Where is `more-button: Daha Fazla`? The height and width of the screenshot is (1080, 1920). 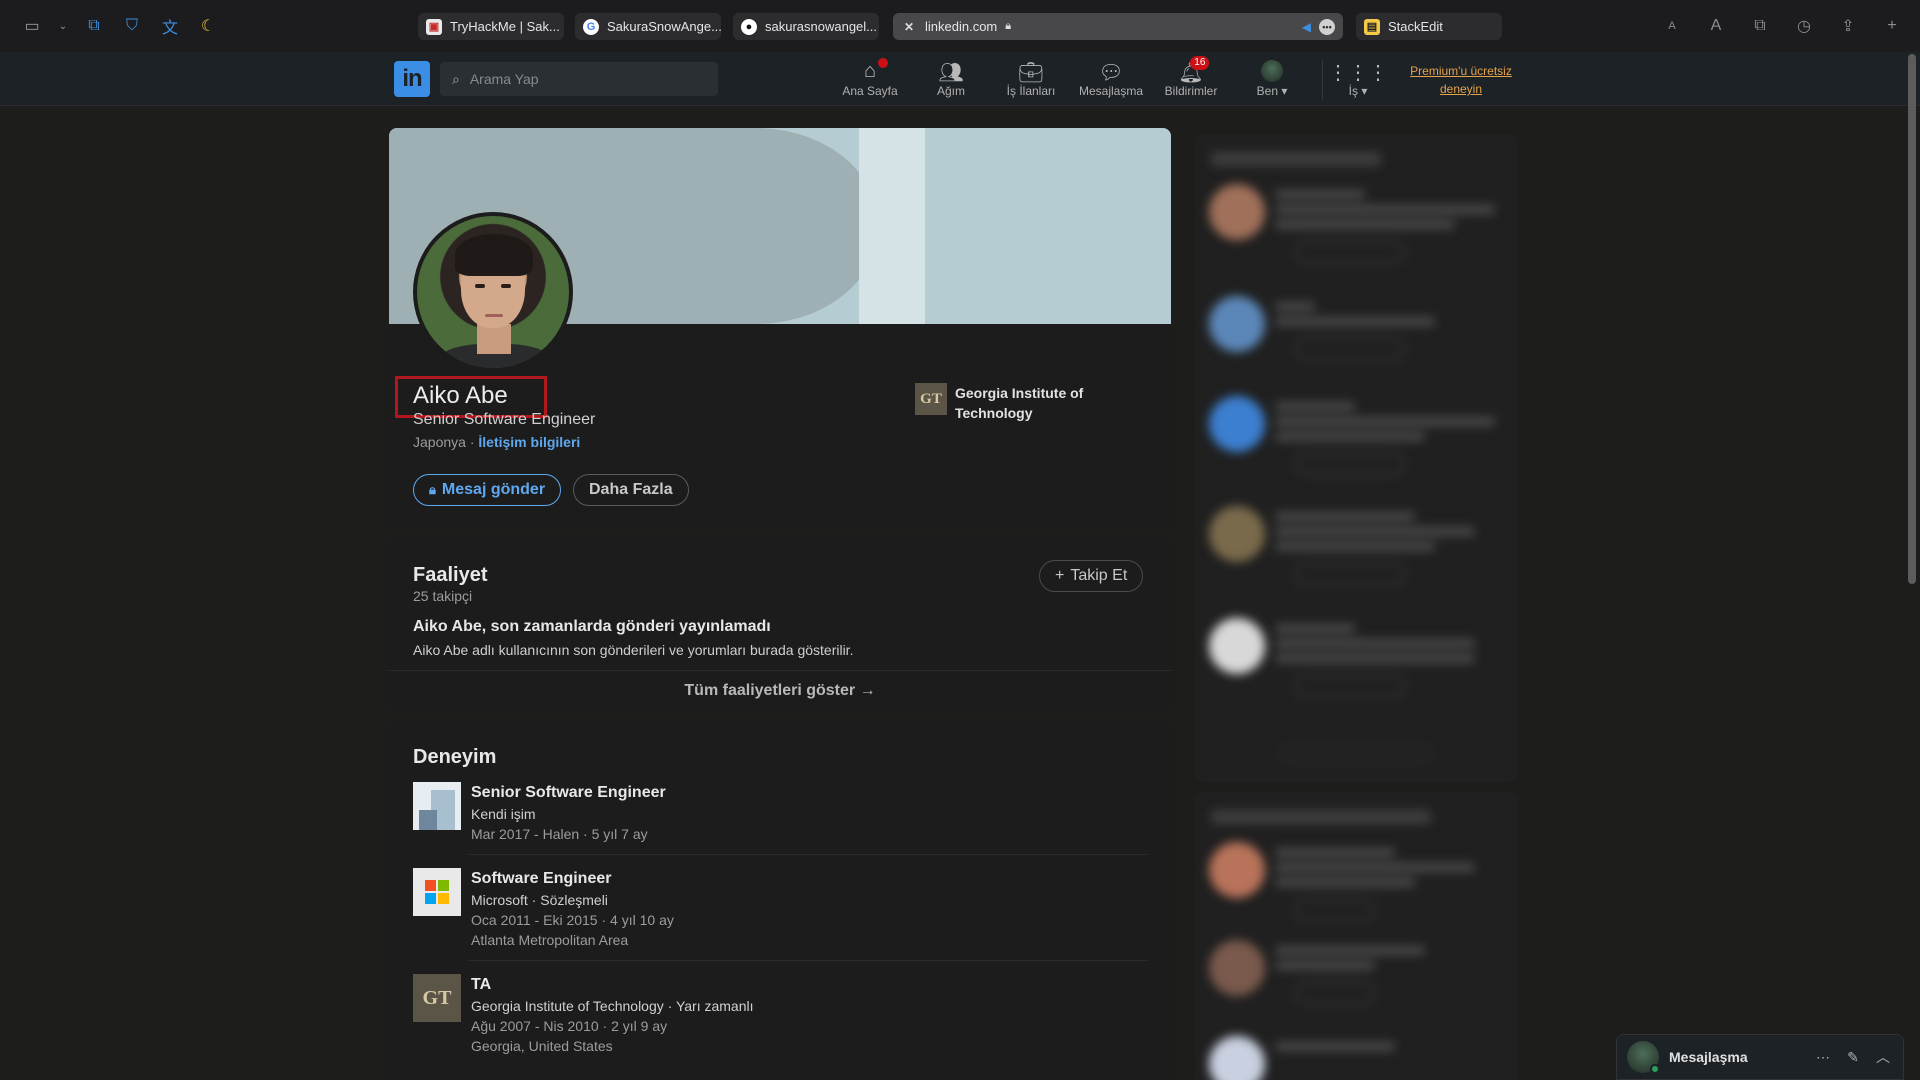
more-button: Daha Fazla is located at coordinates (631, 490).